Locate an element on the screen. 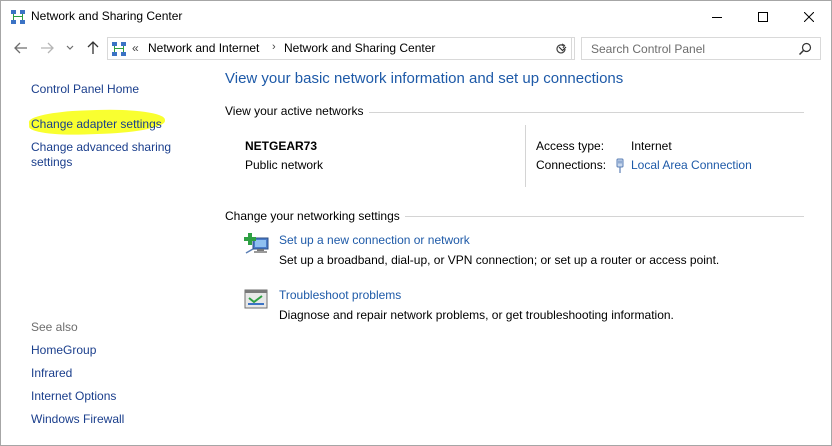 Image resolution: width=832 pixels, height=446 pixels. breadcrumb-network-and-internet: Network and Internet is located at coordinates (203, 48).